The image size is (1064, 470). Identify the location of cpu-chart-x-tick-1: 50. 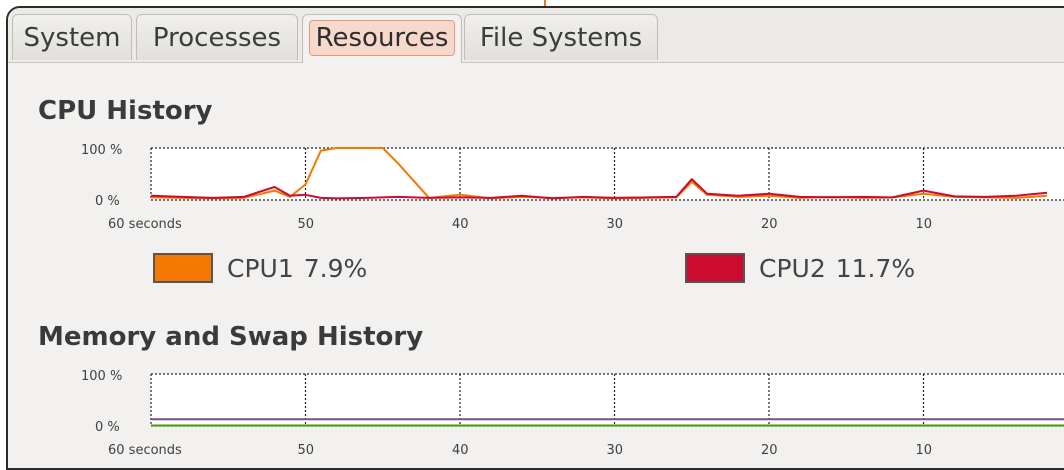
(306, 224).